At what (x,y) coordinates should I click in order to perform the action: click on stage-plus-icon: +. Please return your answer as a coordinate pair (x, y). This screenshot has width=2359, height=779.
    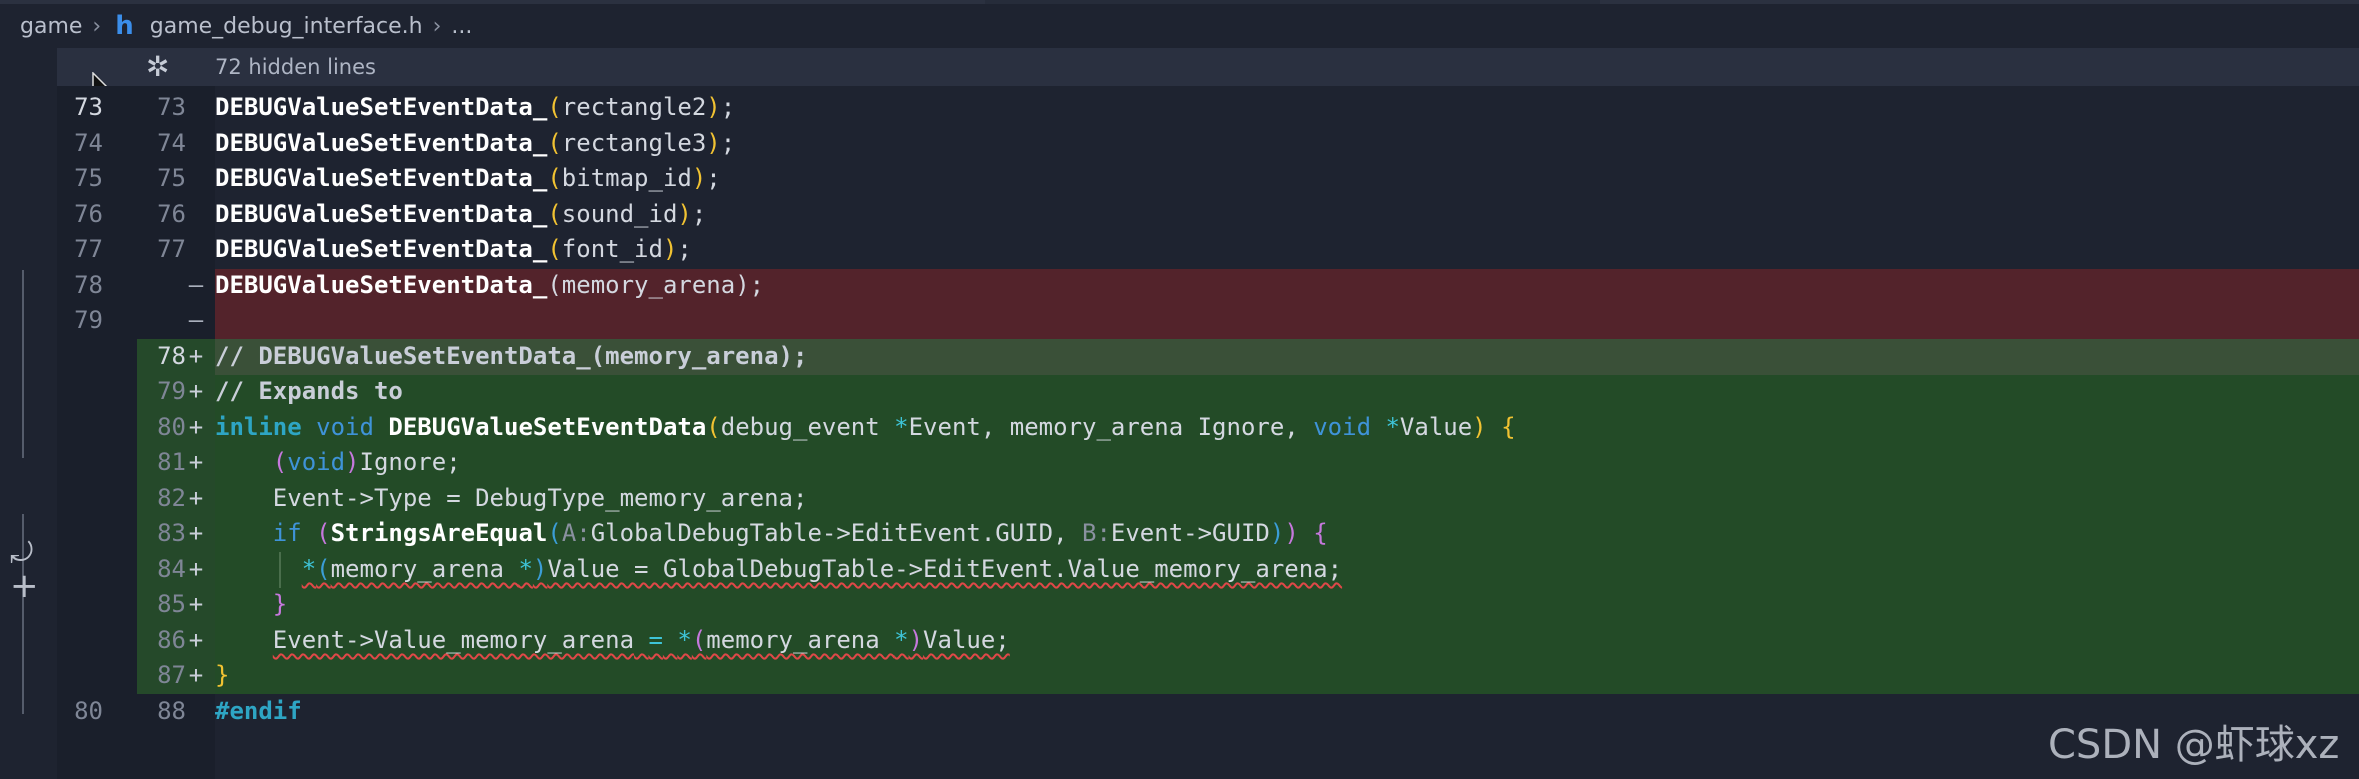
    Looking at the image, I should click on (24, 586).